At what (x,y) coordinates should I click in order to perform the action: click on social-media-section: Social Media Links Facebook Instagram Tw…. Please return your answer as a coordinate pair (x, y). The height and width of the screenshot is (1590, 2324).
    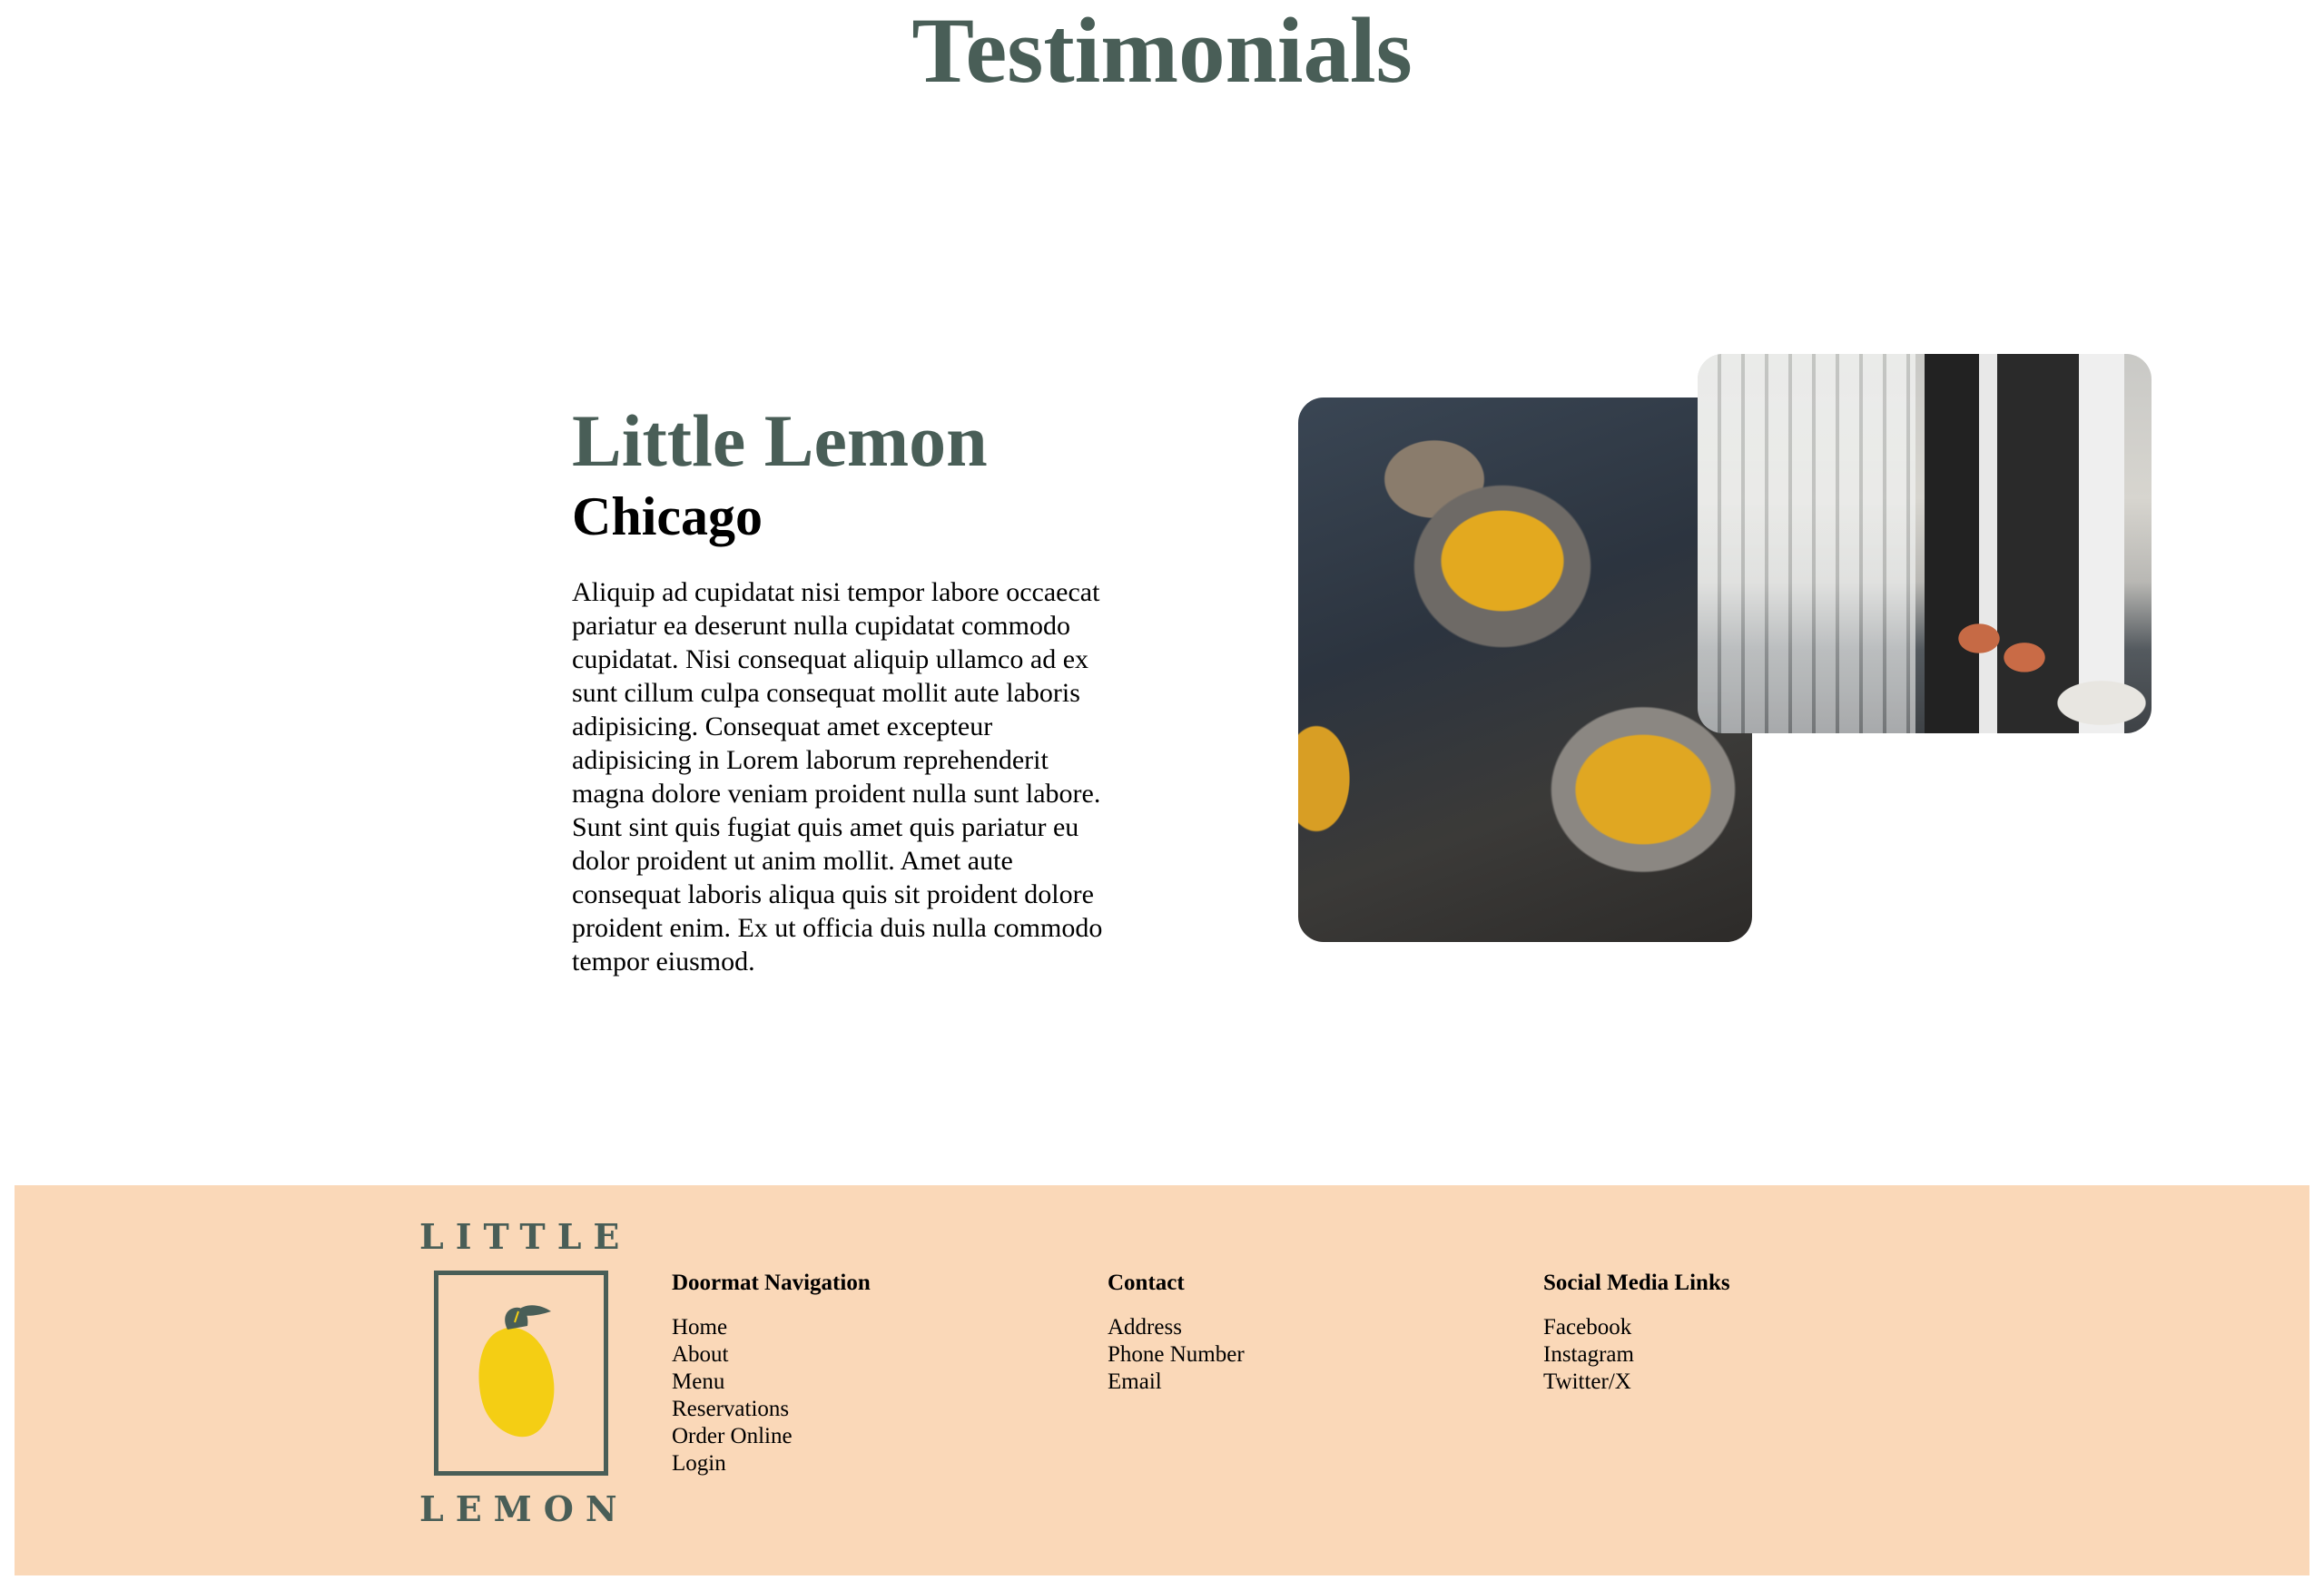
    Looking at the image, I should click on (1636, 1332).